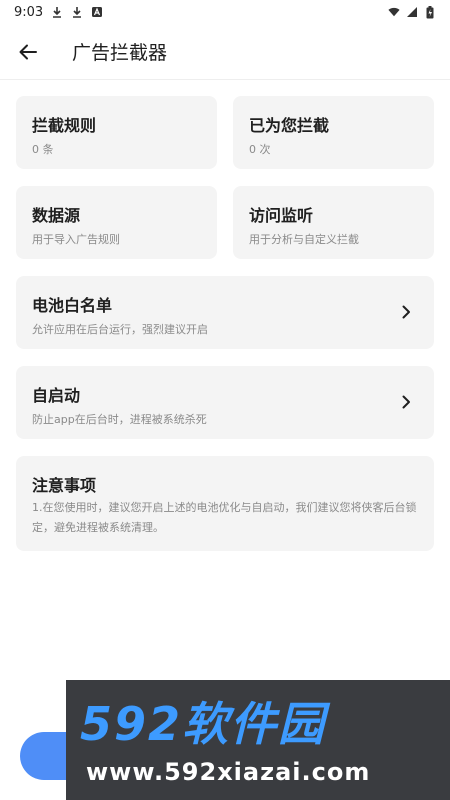 The height and width of the screenshot is (800, 450). I want to click on monitor-subtitle: 用于分析与自定义拦截, so click(304, 239).